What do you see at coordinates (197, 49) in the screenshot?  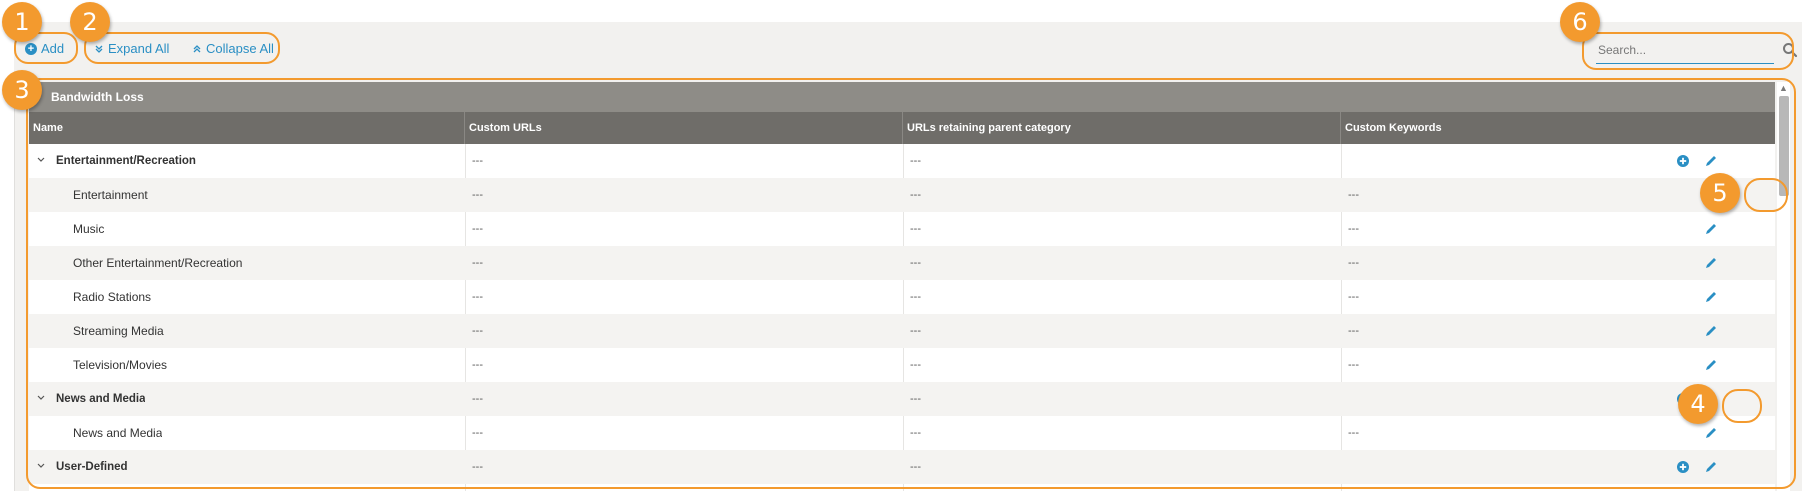 I see `double-chevron-up-icon` at bounding box center [197, 49].